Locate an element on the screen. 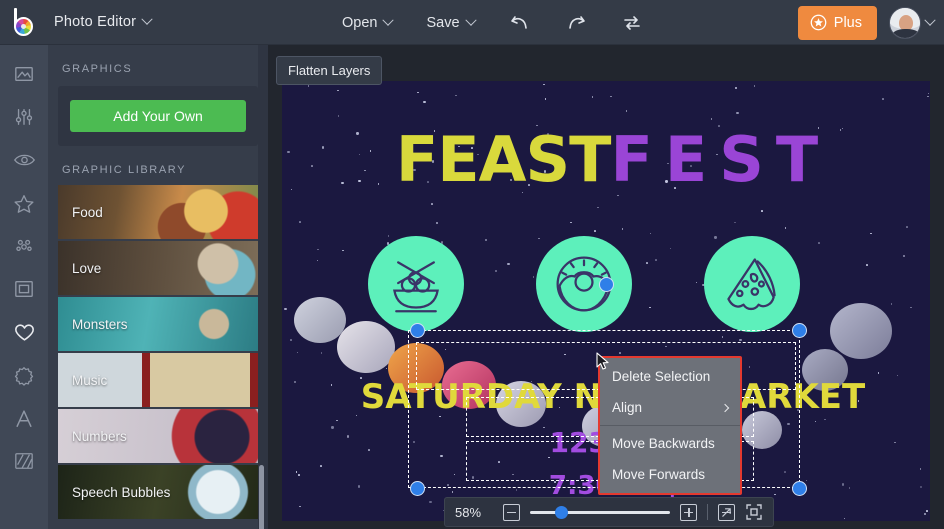 This screenshot has height=529, width=944. list-item: Love is located at coordinates (158, 268).